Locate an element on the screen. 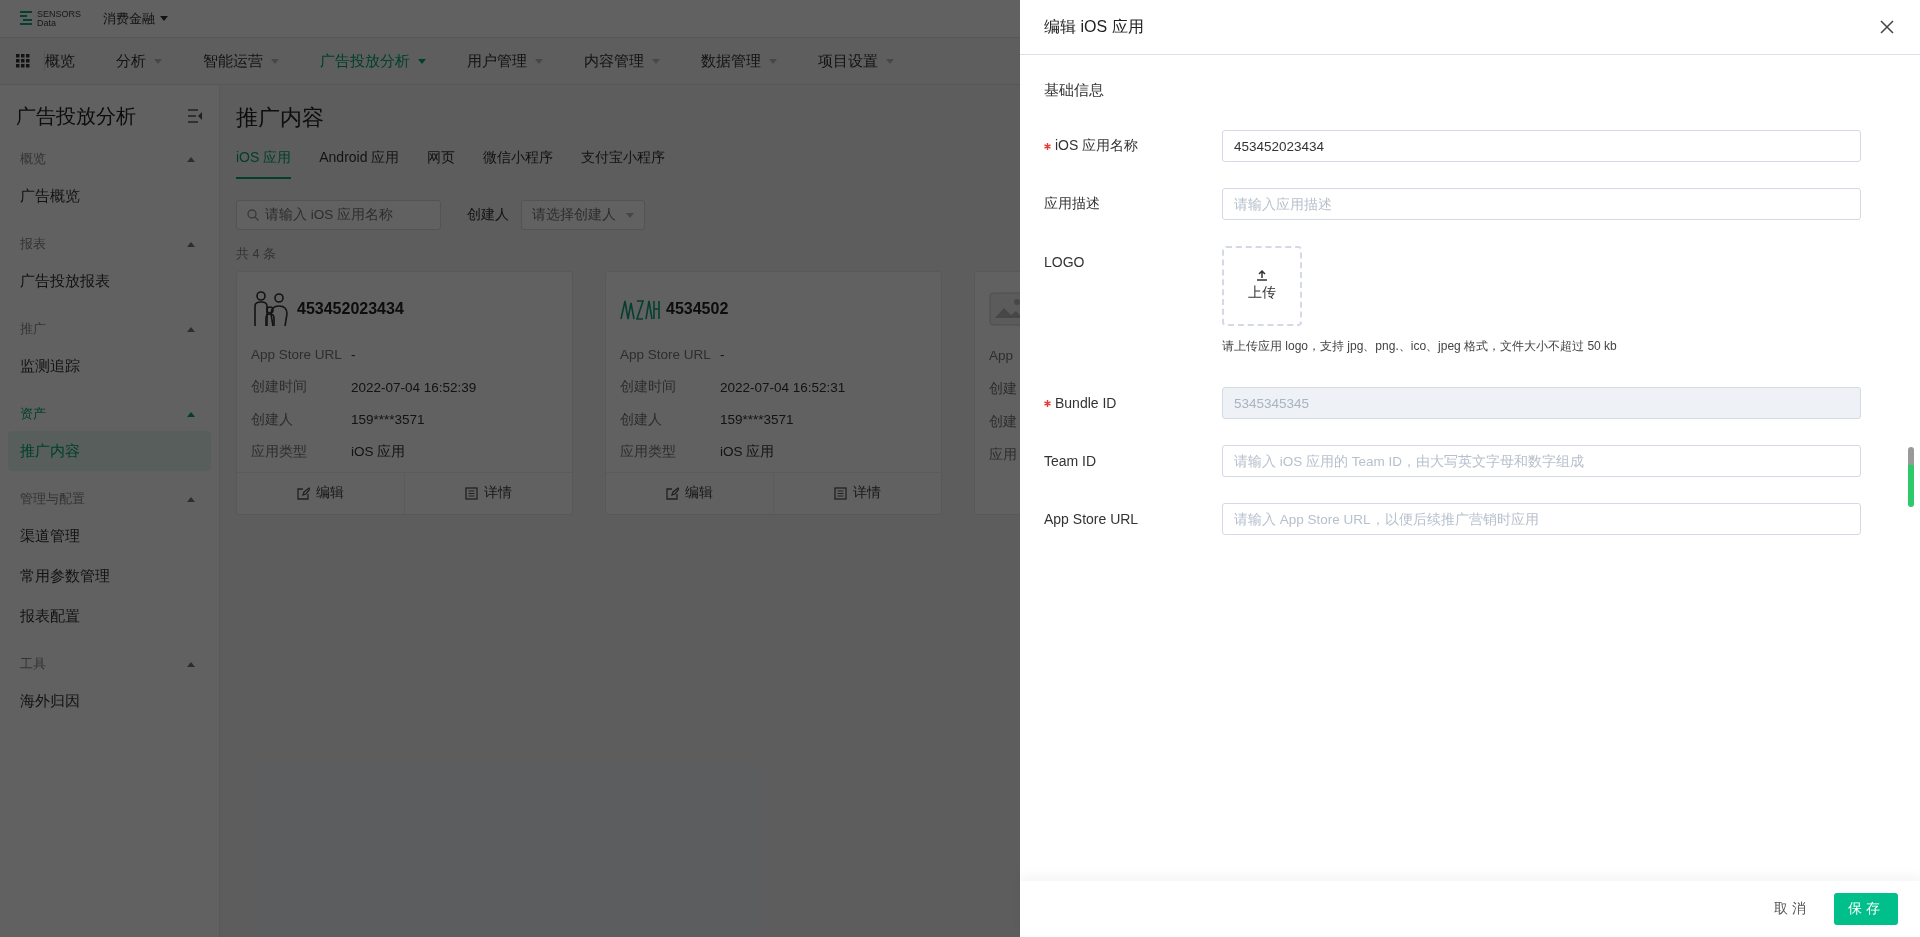  text-field: 请输入 App Store URL，以便后续推广营销时应用 is located at coordinates (1541, 519).